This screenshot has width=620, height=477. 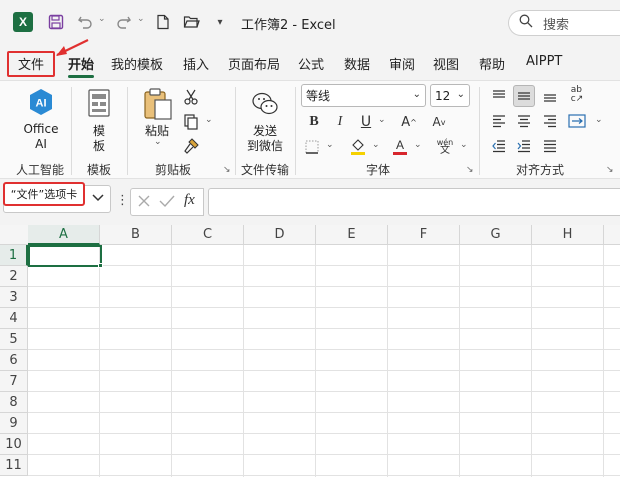 I want to click on column-header-row: ABCDEFGH, so click(x=310, y=235).